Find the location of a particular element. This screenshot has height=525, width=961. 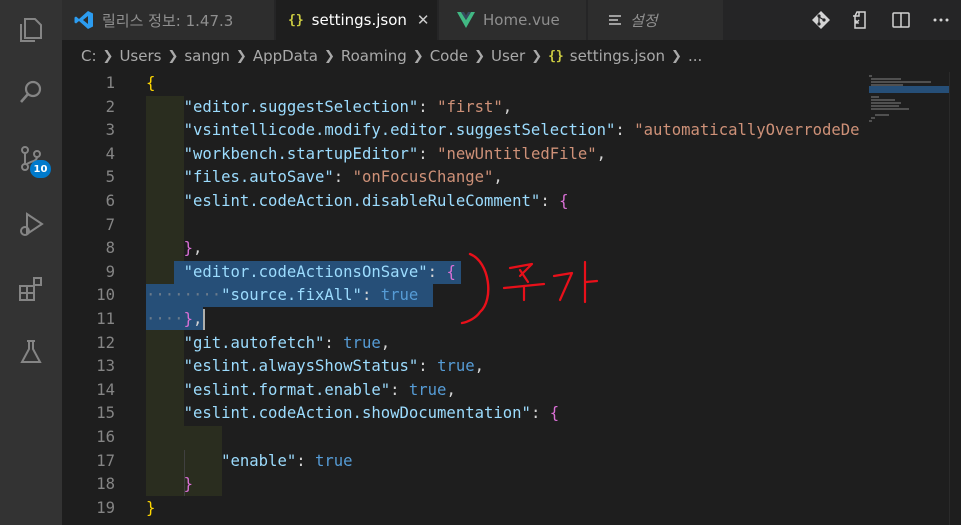

breadcrumb-item: sangn is located at coordinates (207, 56).